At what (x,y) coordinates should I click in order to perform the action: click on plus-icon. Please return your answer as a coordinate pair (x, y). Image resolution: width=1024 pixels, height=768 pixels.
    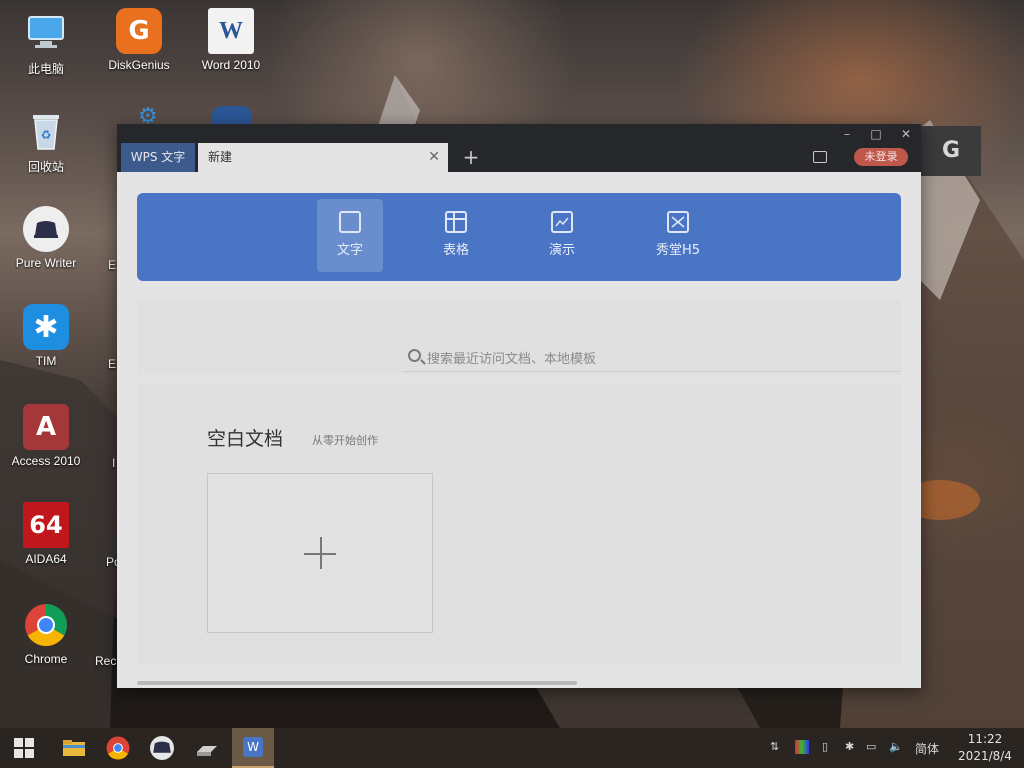
    Looking at the image, I should click on (321, 553).